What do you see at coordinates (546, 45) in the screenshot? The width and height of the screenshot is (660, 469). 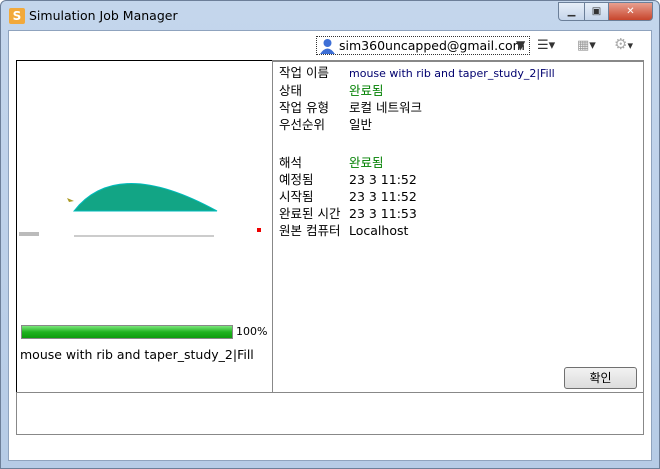 I see `list-view-icon: ☰▾` at bounding box center [546, 45].